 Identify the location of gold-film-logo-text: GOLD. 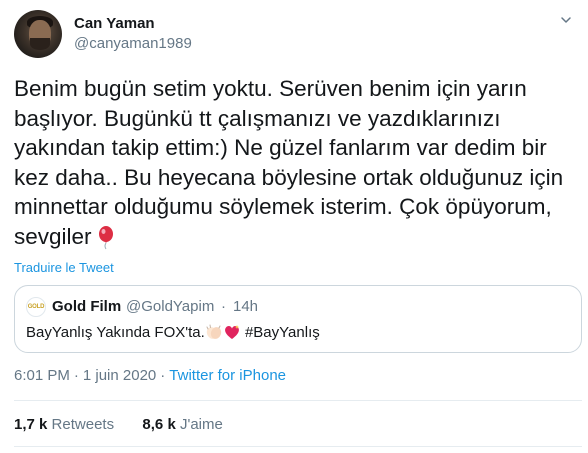
(36, 307).